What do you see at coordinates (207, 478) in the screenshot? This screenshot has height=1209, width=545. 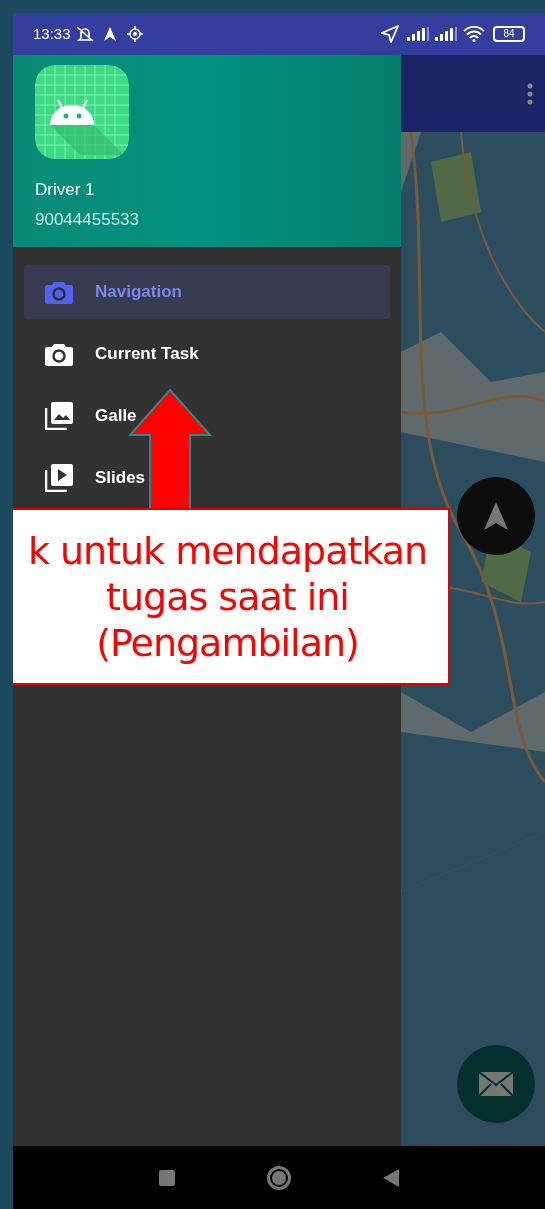 I see `drawer-menu-item: Slides` at bounding box center [207, 478].